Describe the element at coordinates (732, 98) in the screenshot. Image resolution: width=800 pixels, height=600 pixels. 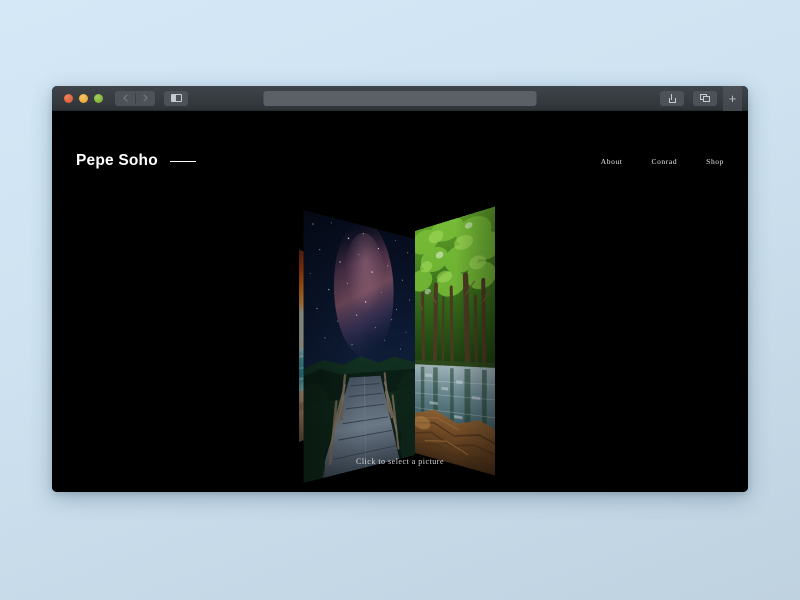
I see `new-tab-button: +` at that location.